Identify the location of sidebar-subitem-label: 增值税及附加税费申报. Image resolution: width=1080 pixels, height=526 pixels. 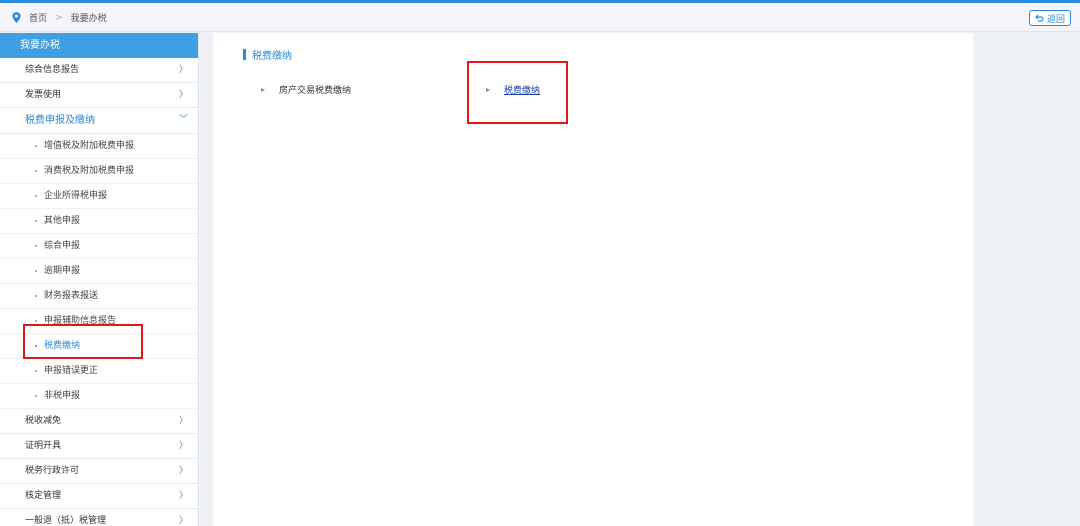
(89, 146).